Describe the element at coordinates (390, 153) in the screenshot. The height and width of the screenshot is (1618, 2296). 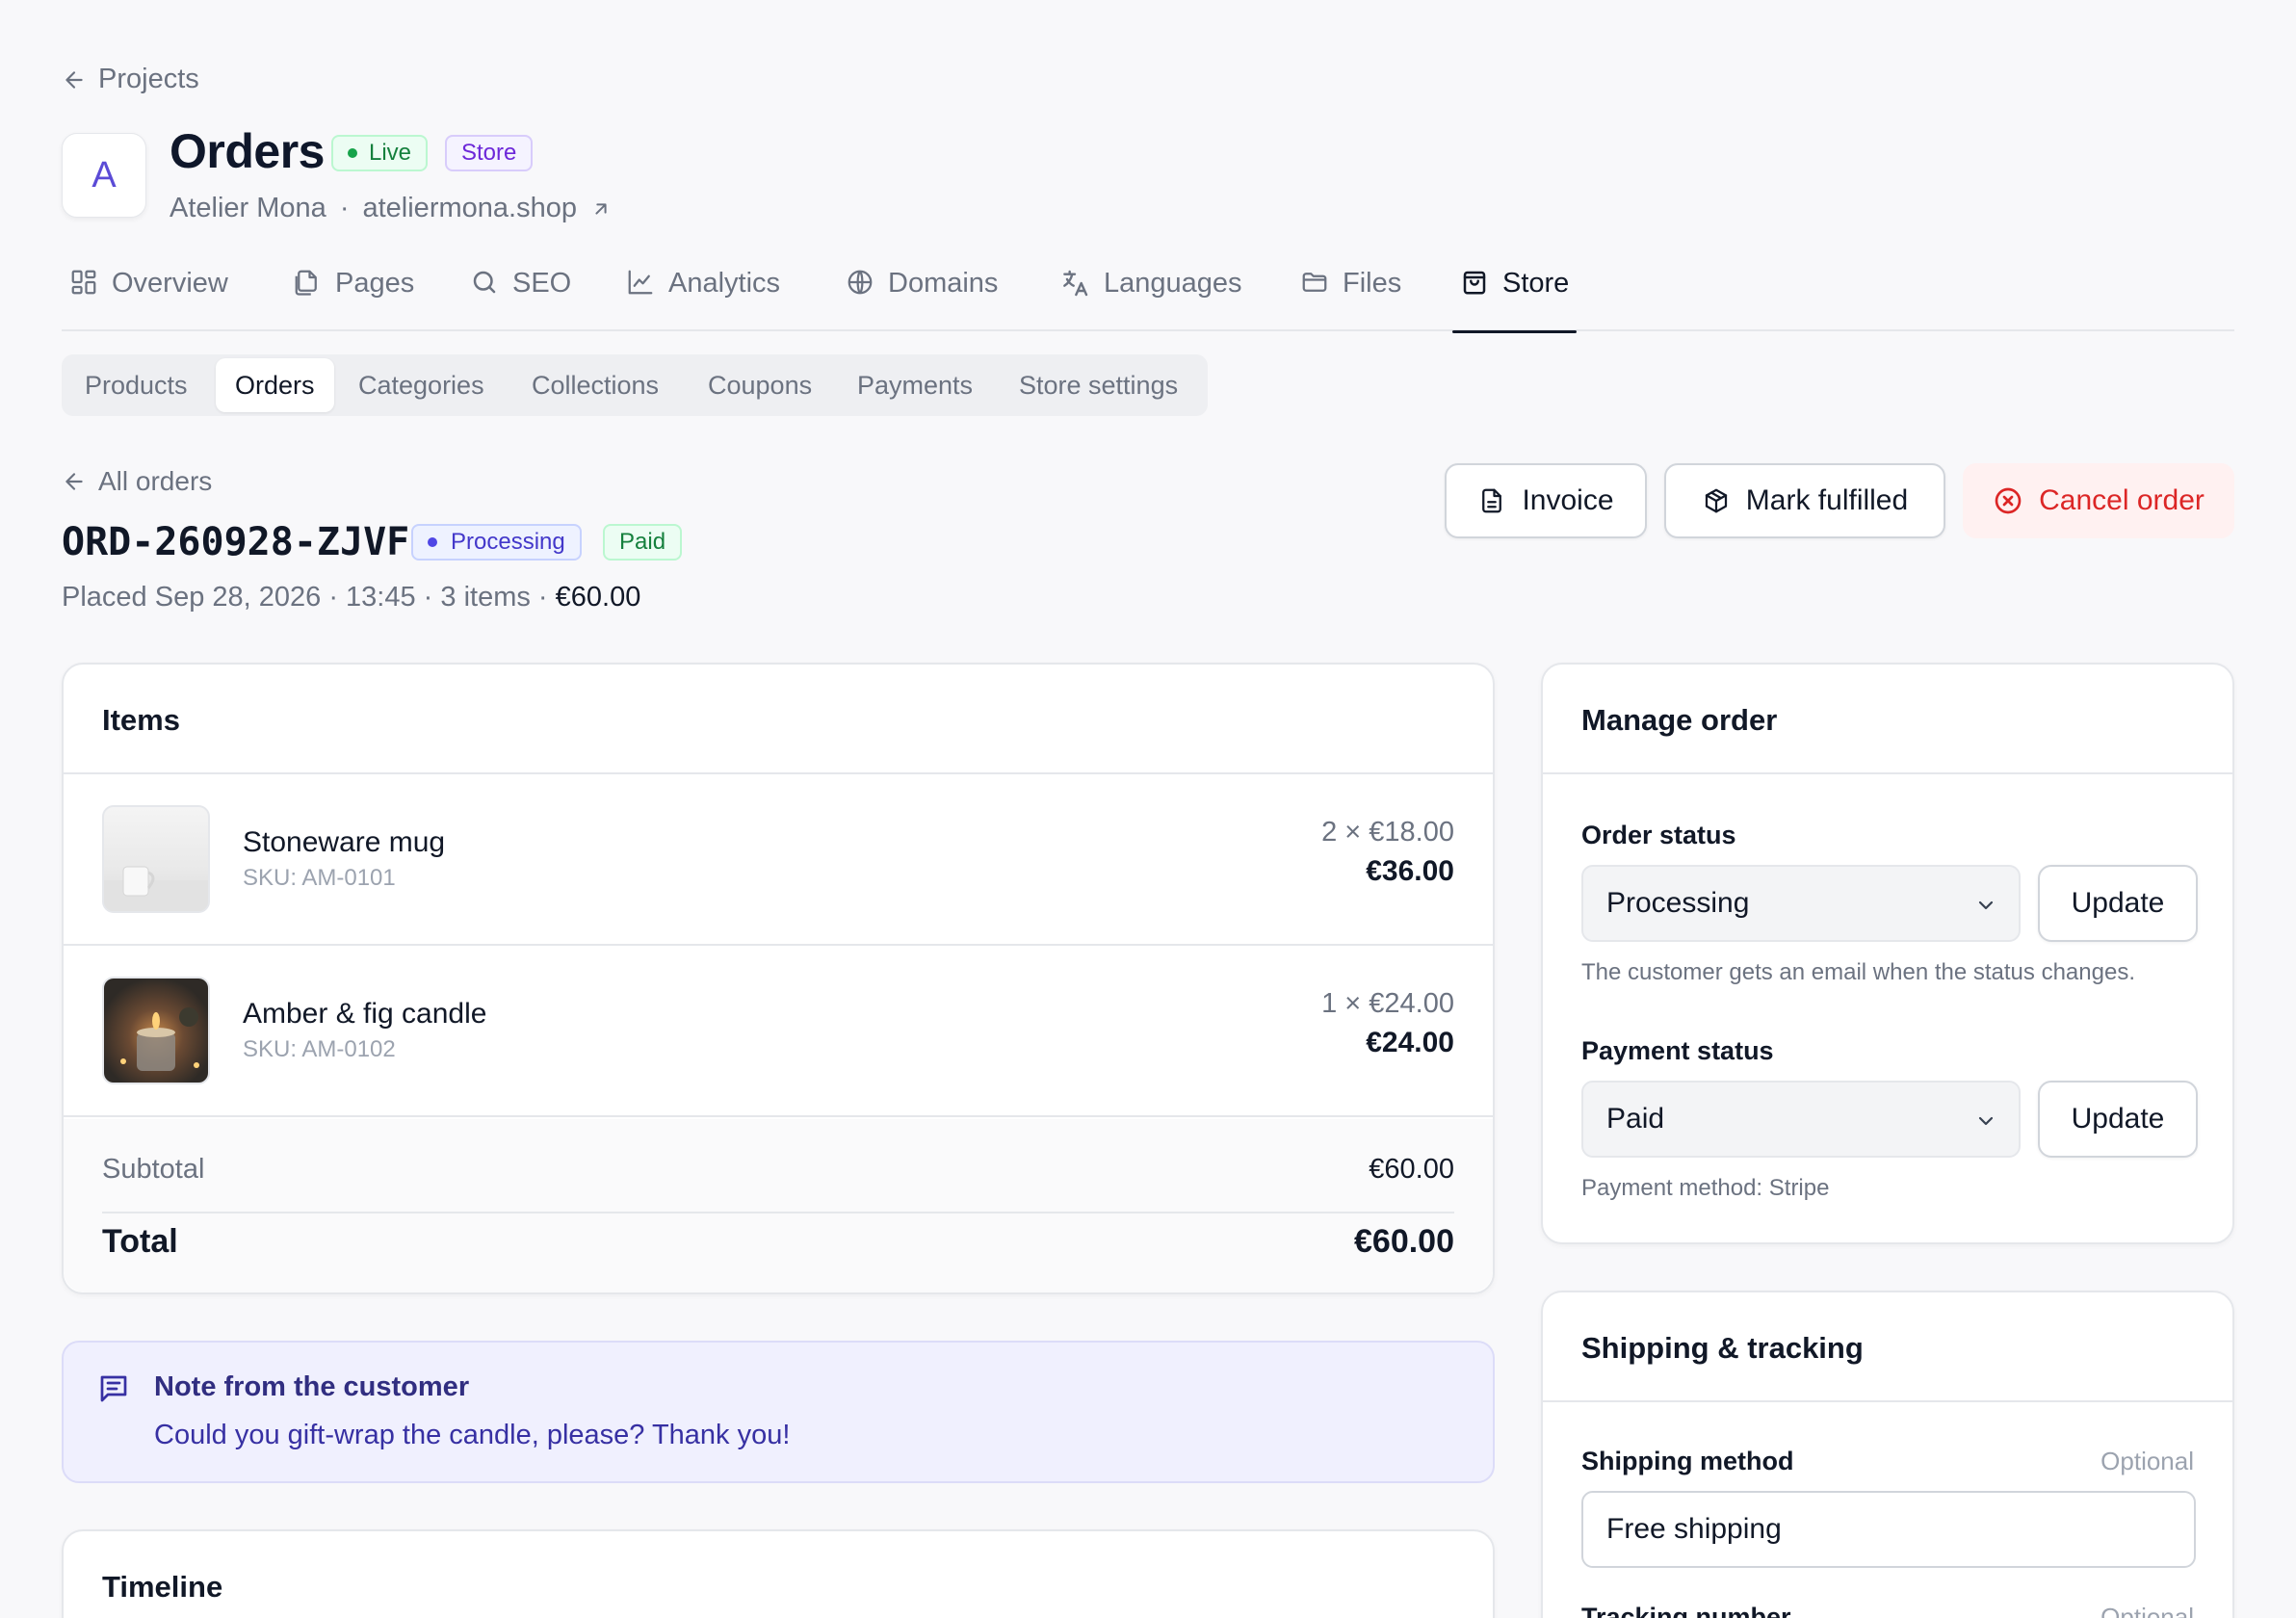
I see `live-badge-label: Live` at that location.